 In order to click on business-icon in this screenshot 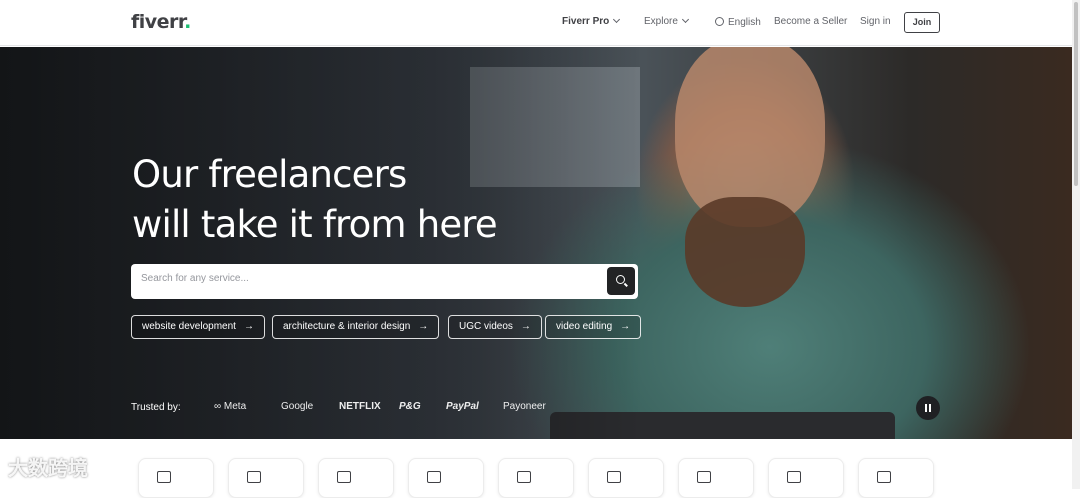, I will do `click(794, 477)`.